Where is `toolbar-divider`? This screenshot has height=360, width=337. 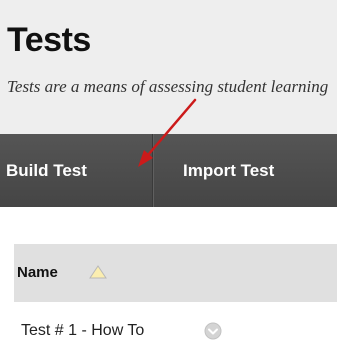 toolbar-divider is located at coordinates (152, 170).